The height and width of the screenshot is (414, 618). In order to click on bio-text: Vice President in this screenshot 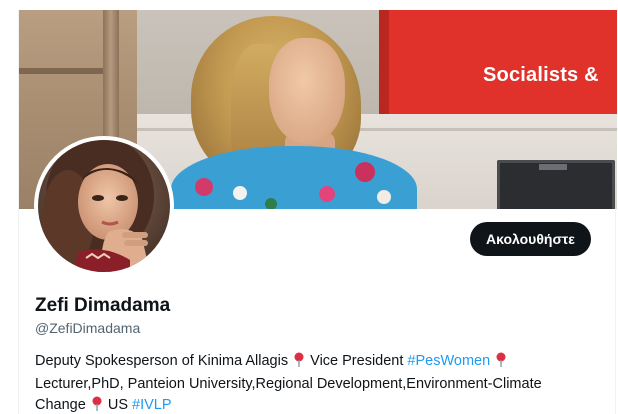, I will do `click(357, 361)`.